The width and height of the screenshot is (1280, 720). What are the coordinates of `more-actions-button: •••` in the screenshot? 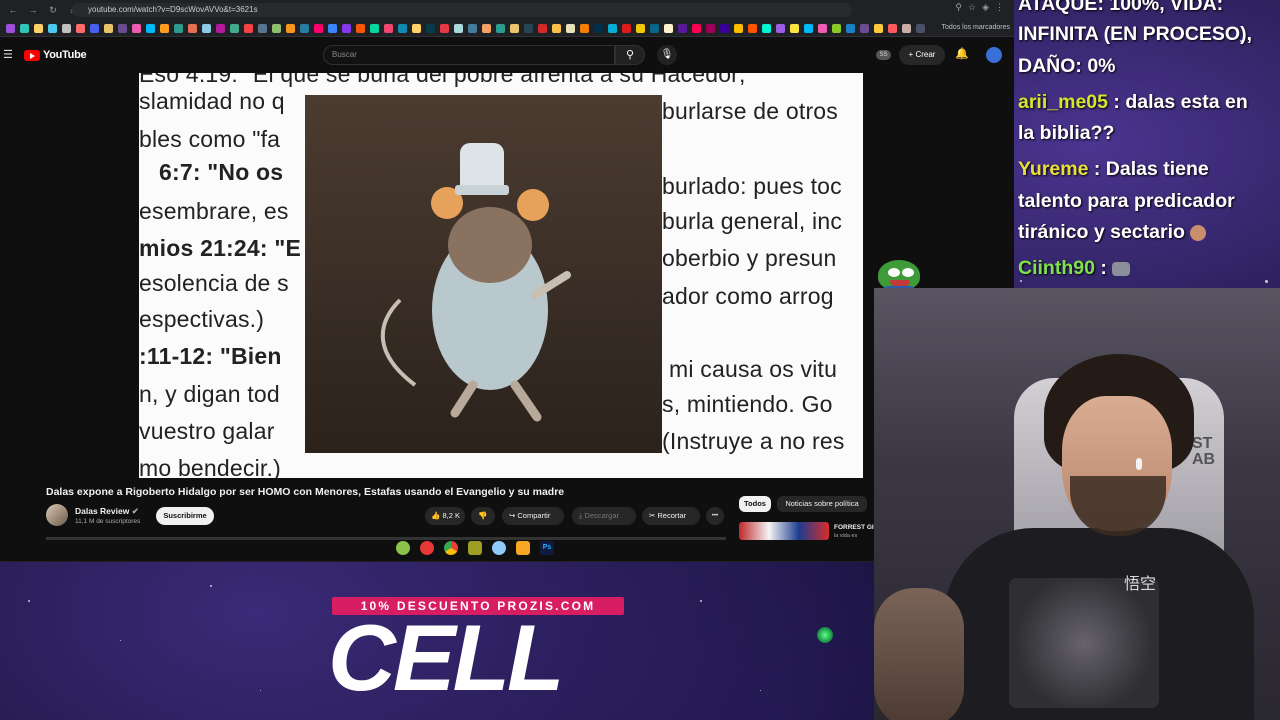 It's located at (715, 516).